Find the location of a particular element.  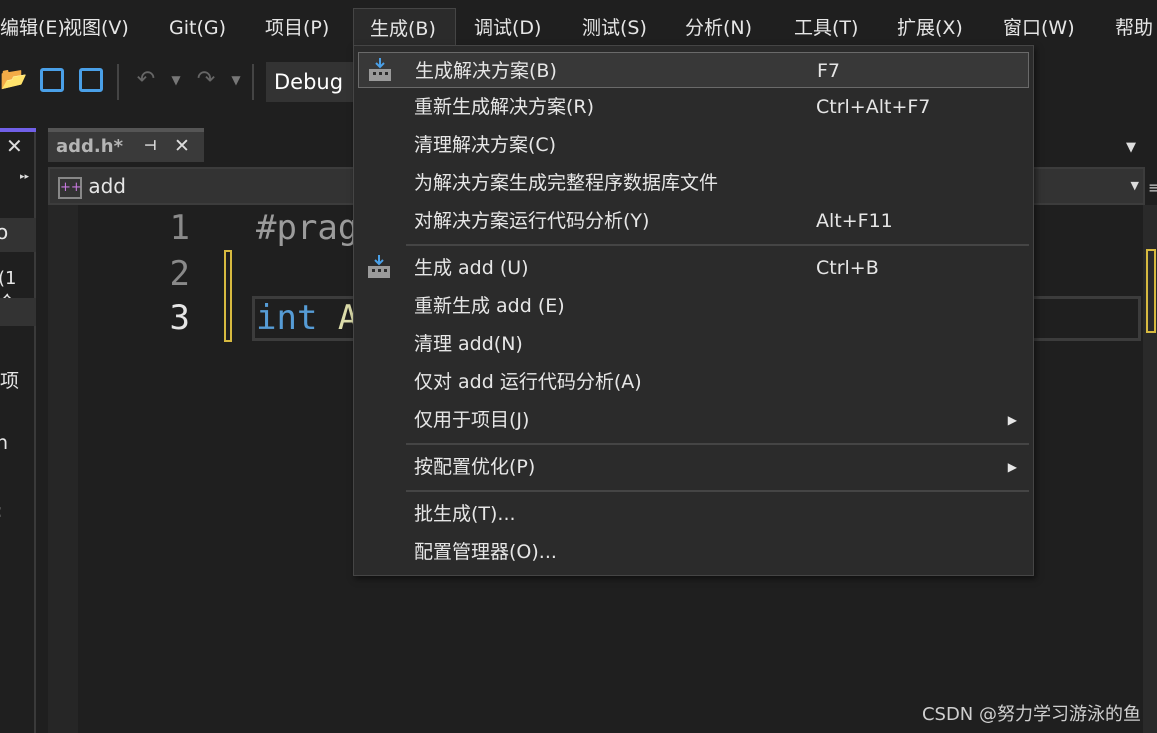

menu-item: 重新生成 add (E) is located at coordinates (693, 306).